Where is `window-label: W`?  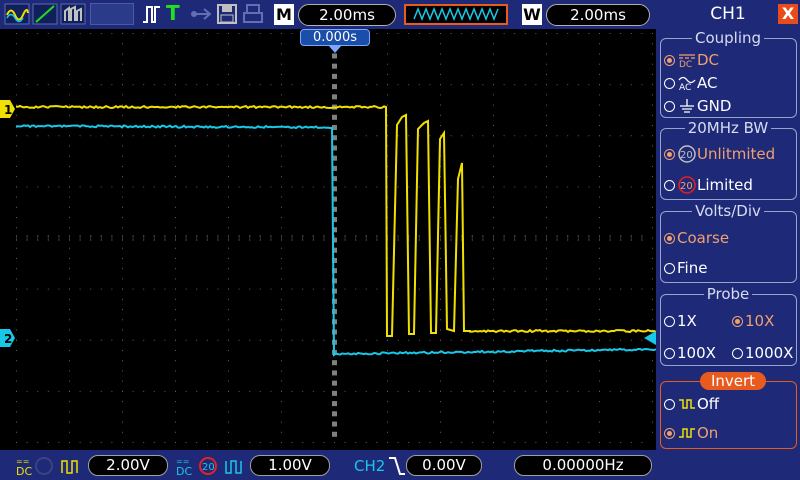 window-label: W is located at coordinates (532, 14).